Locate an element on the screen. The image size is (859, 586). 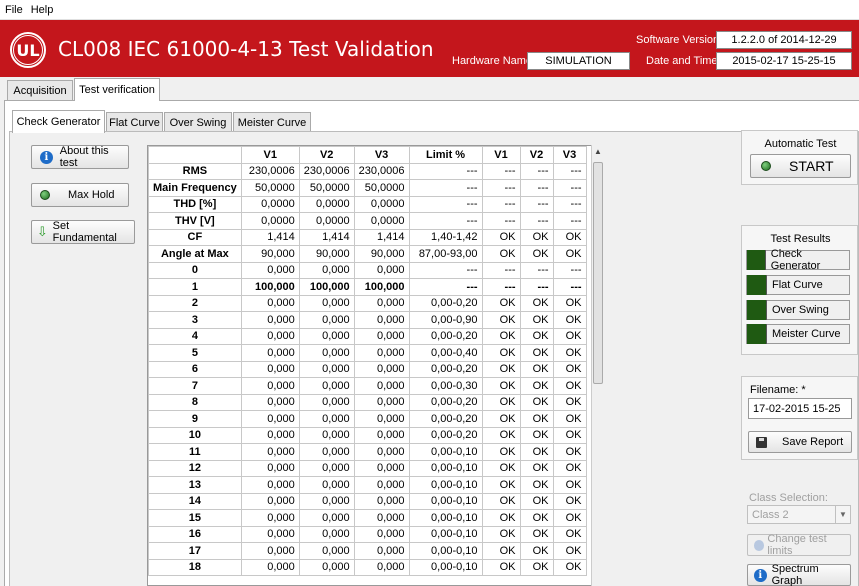
table-row: 10 0,000 0,000 0,000 0,00-0,20 OK OK OK is located at coordinates (367, 435).